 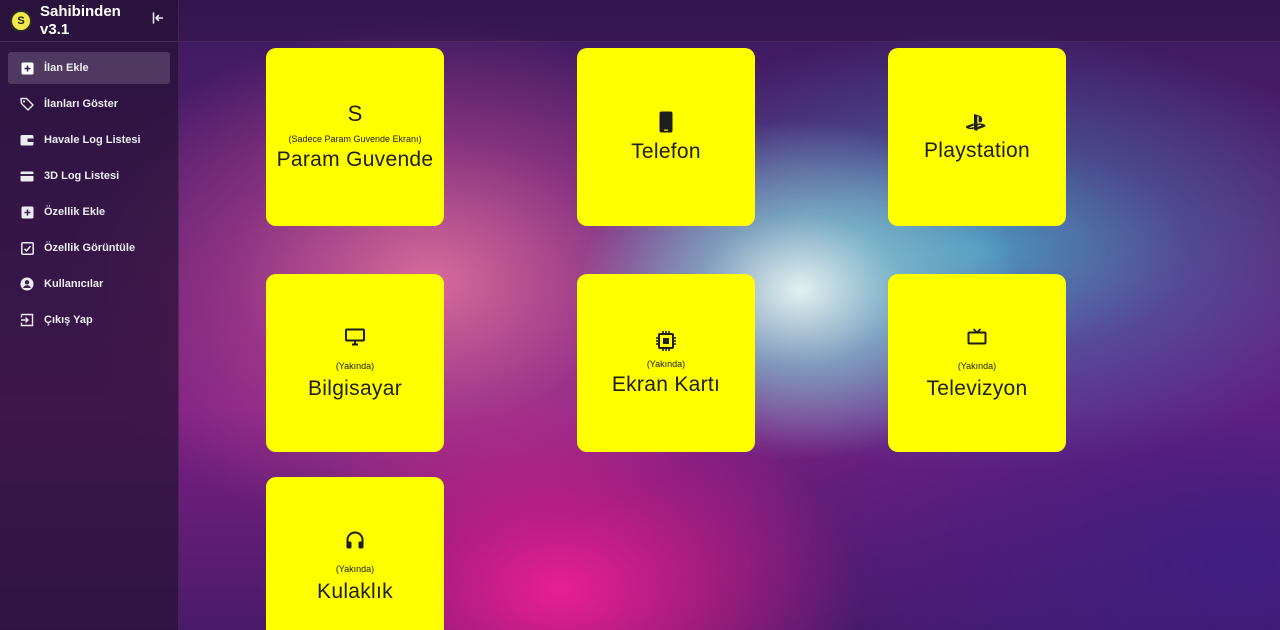 What do you see at coordinates (75, 212) in the screenshot?
I see `sidebar-item-label: Özellik Ekle` at bounding box center [75, 212].